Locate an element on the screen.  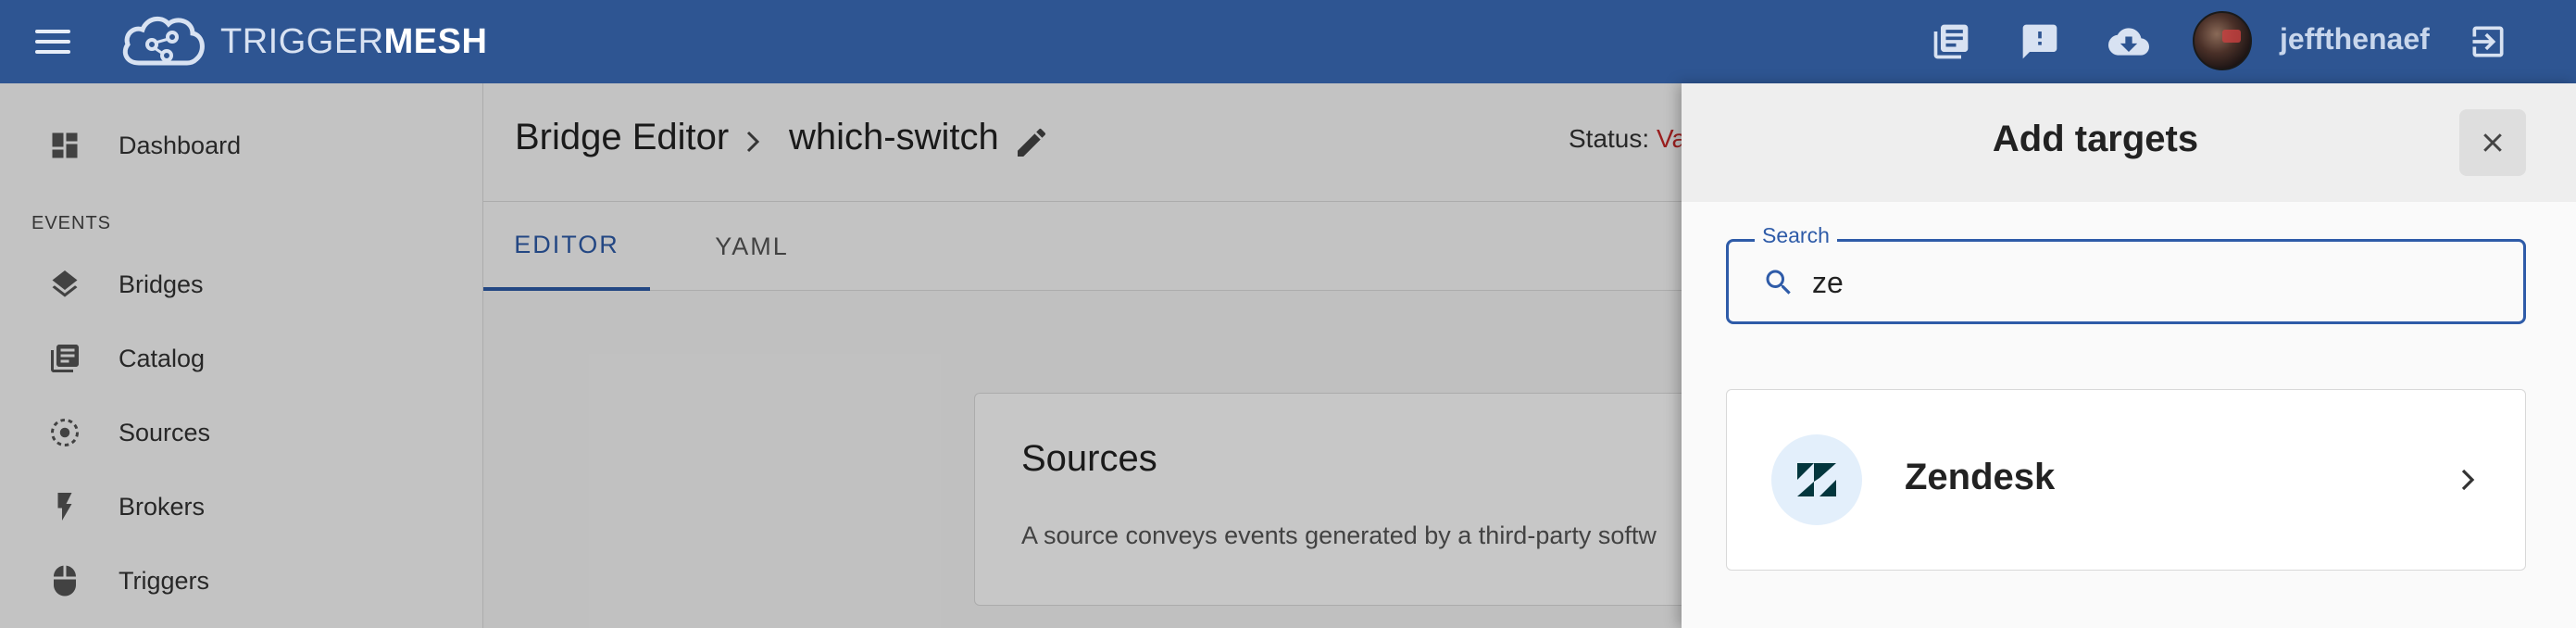
triggermesh-logo: TRIGGERMESH is located at coordinates (303, 41).